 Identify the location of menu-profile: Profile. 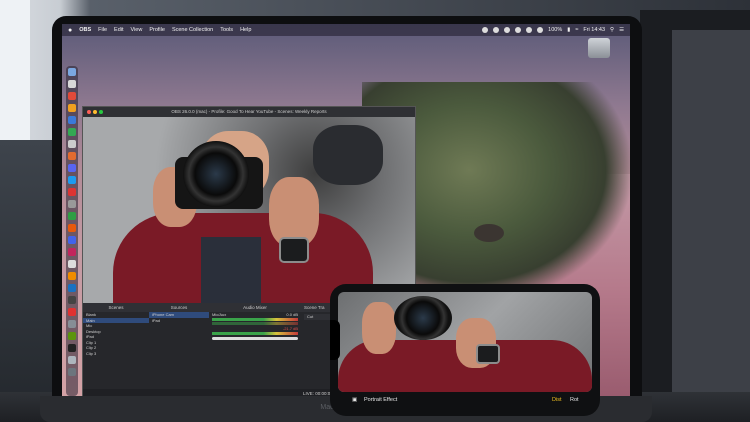
(157, 30).